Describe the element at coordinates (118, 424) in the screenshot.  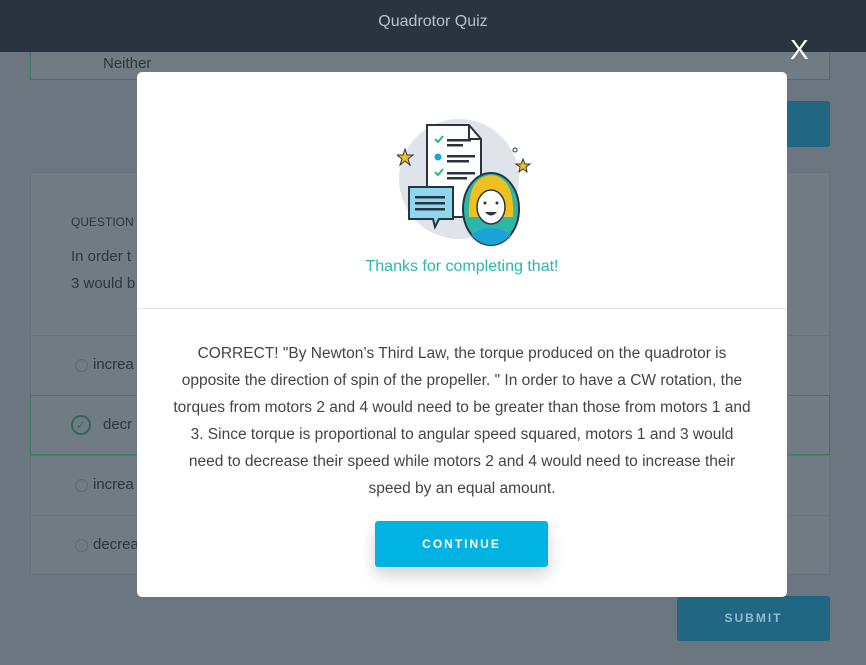
I see `option-label: decr` at that location.